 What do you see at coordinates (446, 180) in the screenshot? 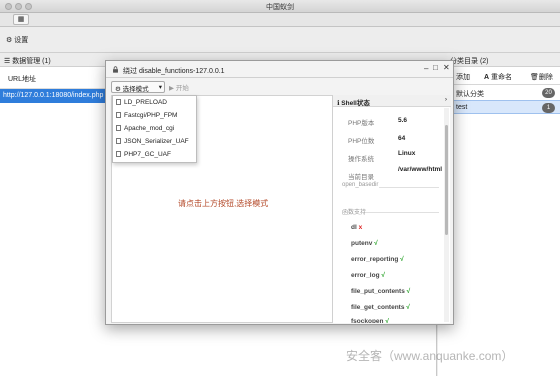
I see `scrollbar-thumb` at bounding box center [446, 180].